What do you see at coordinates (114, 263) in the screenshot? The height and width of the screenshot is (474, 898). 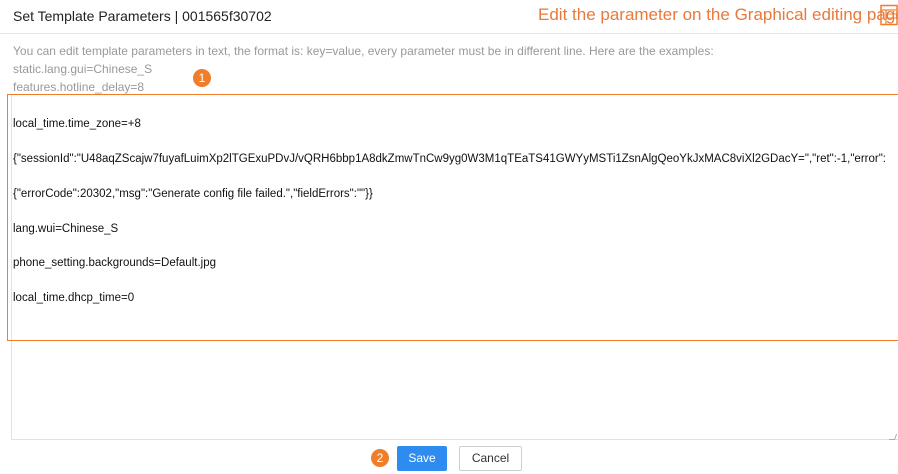 I see `editor-line: phone_setting.backgrounds=Default.jpg` at bounding box center [114, 263].